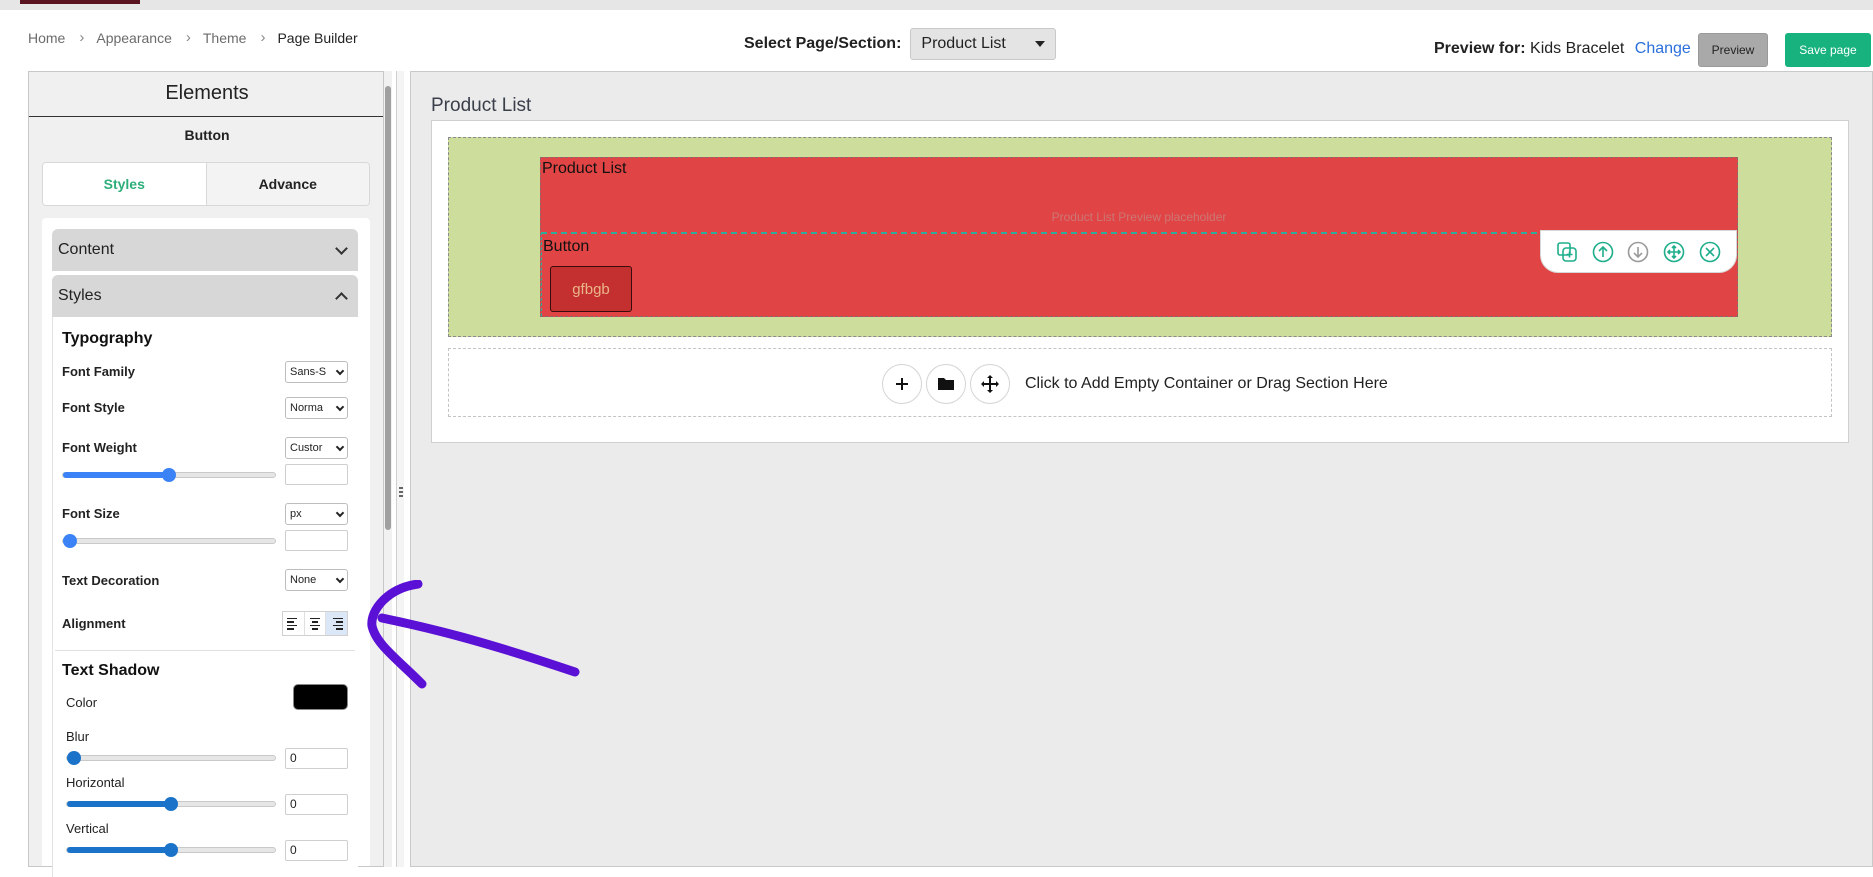  I want to click on vertical-slider, so click(171, 850).